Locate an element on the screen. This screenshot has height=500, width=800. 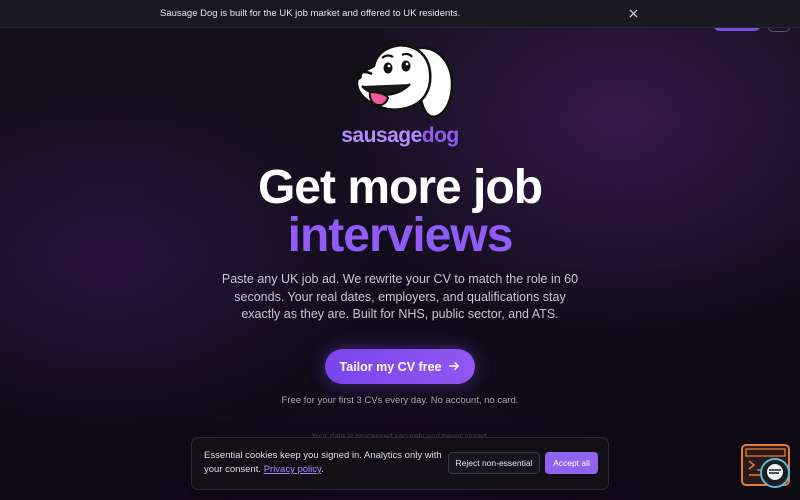
cookie-period: . is located at coordinates (322, 469).